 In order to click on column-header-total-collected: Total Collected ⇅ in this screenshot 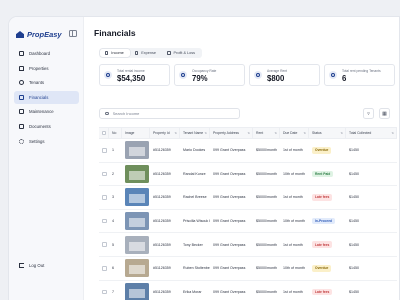, I will do `click(371, 133)`.